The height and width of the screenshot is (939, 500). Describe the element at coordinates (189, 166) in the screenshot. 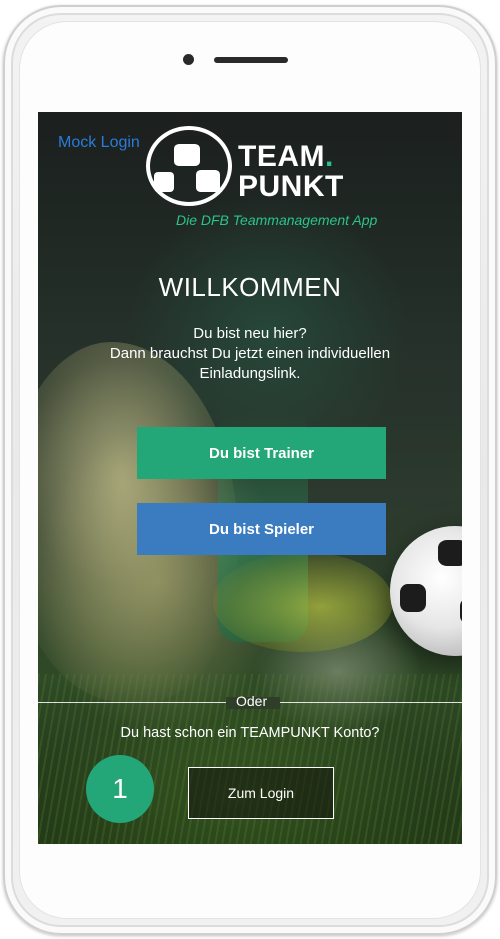

I see `football-logo-icon` at that location.